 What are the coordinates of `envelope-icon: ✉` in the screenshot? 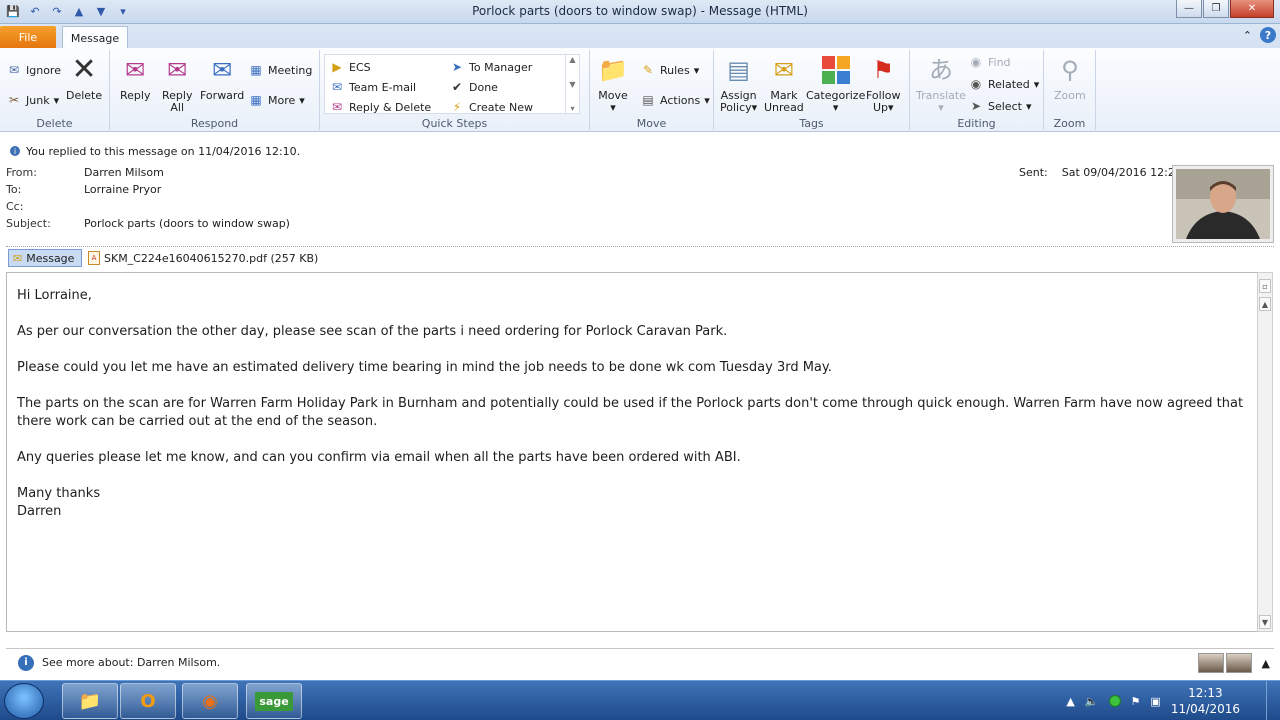 It's located at (18, 258).